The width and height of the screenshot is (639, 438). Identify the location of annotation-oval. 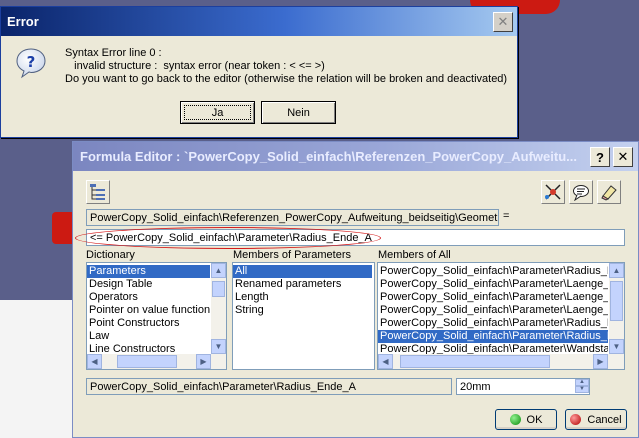
(228, 238).